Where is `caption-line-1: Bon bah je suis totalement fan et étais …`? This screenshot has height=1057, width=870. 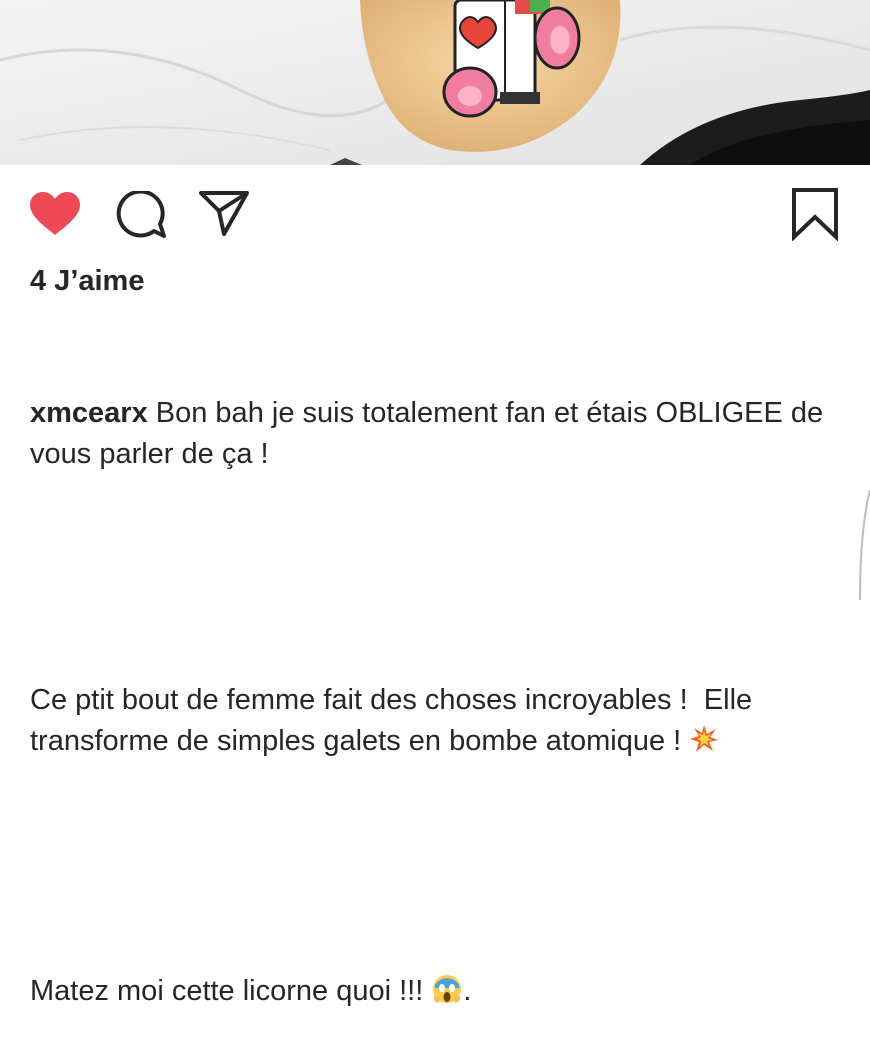
caption-line-1: Bon bah je suis totalement fan et étais … is located at coordinates (431, 433).